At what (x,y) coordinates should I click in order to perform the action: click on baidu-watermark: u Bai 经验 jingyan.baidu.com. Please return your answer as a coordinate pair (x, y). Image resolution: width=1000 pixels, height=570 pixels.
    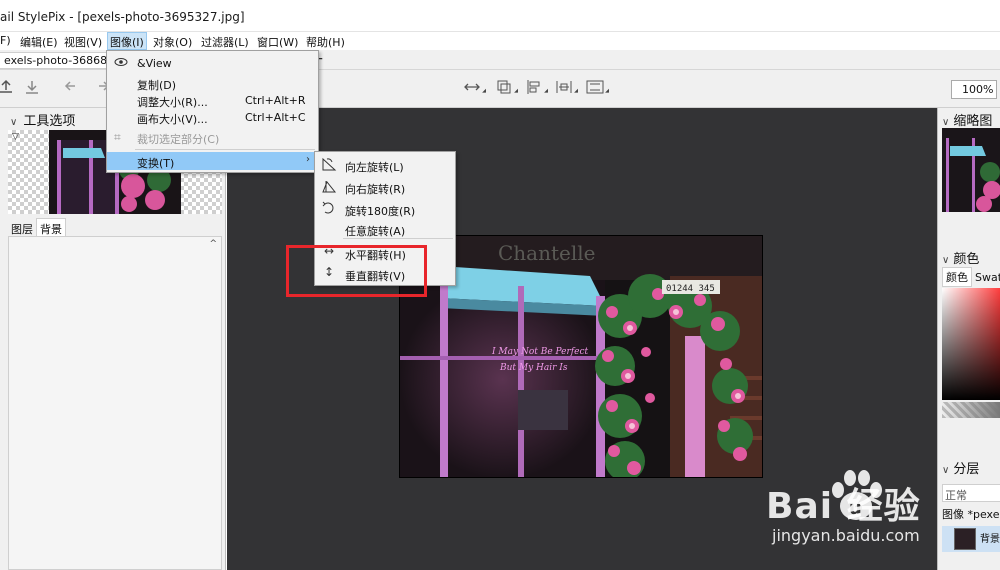
    Looking at the image, I should click on (882, 516).